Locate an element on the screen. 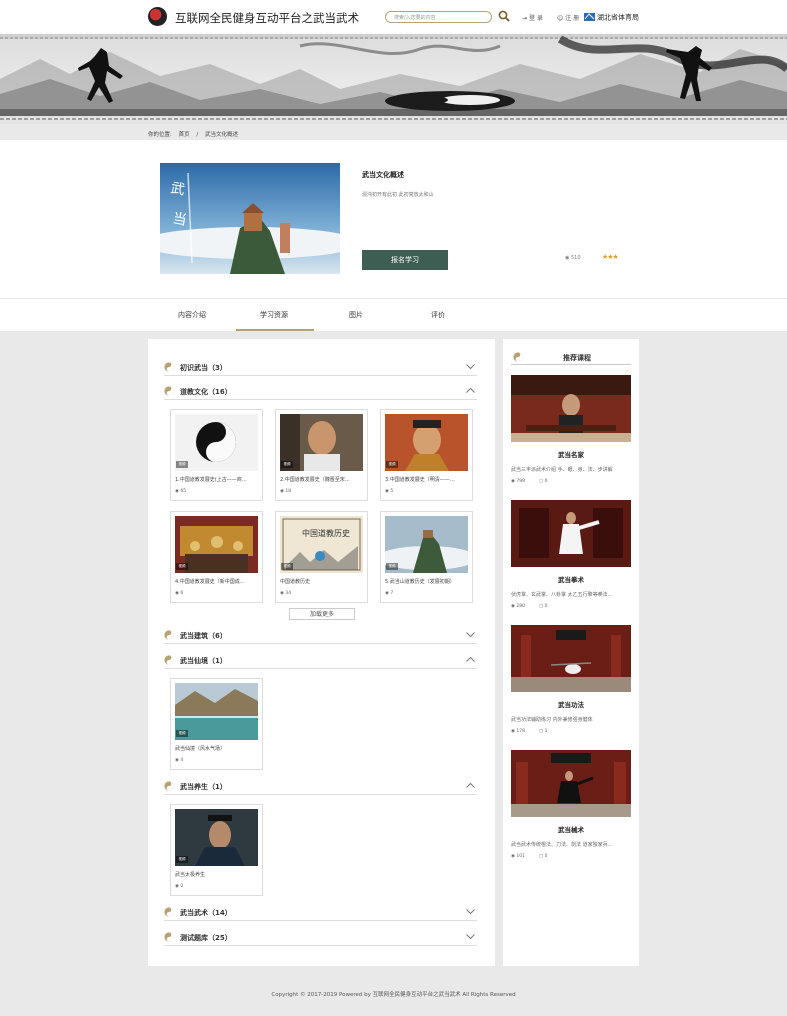 The width and height of the screenshot is (787, 1016). svg-text: 武 is located at coordinates (177, 189).